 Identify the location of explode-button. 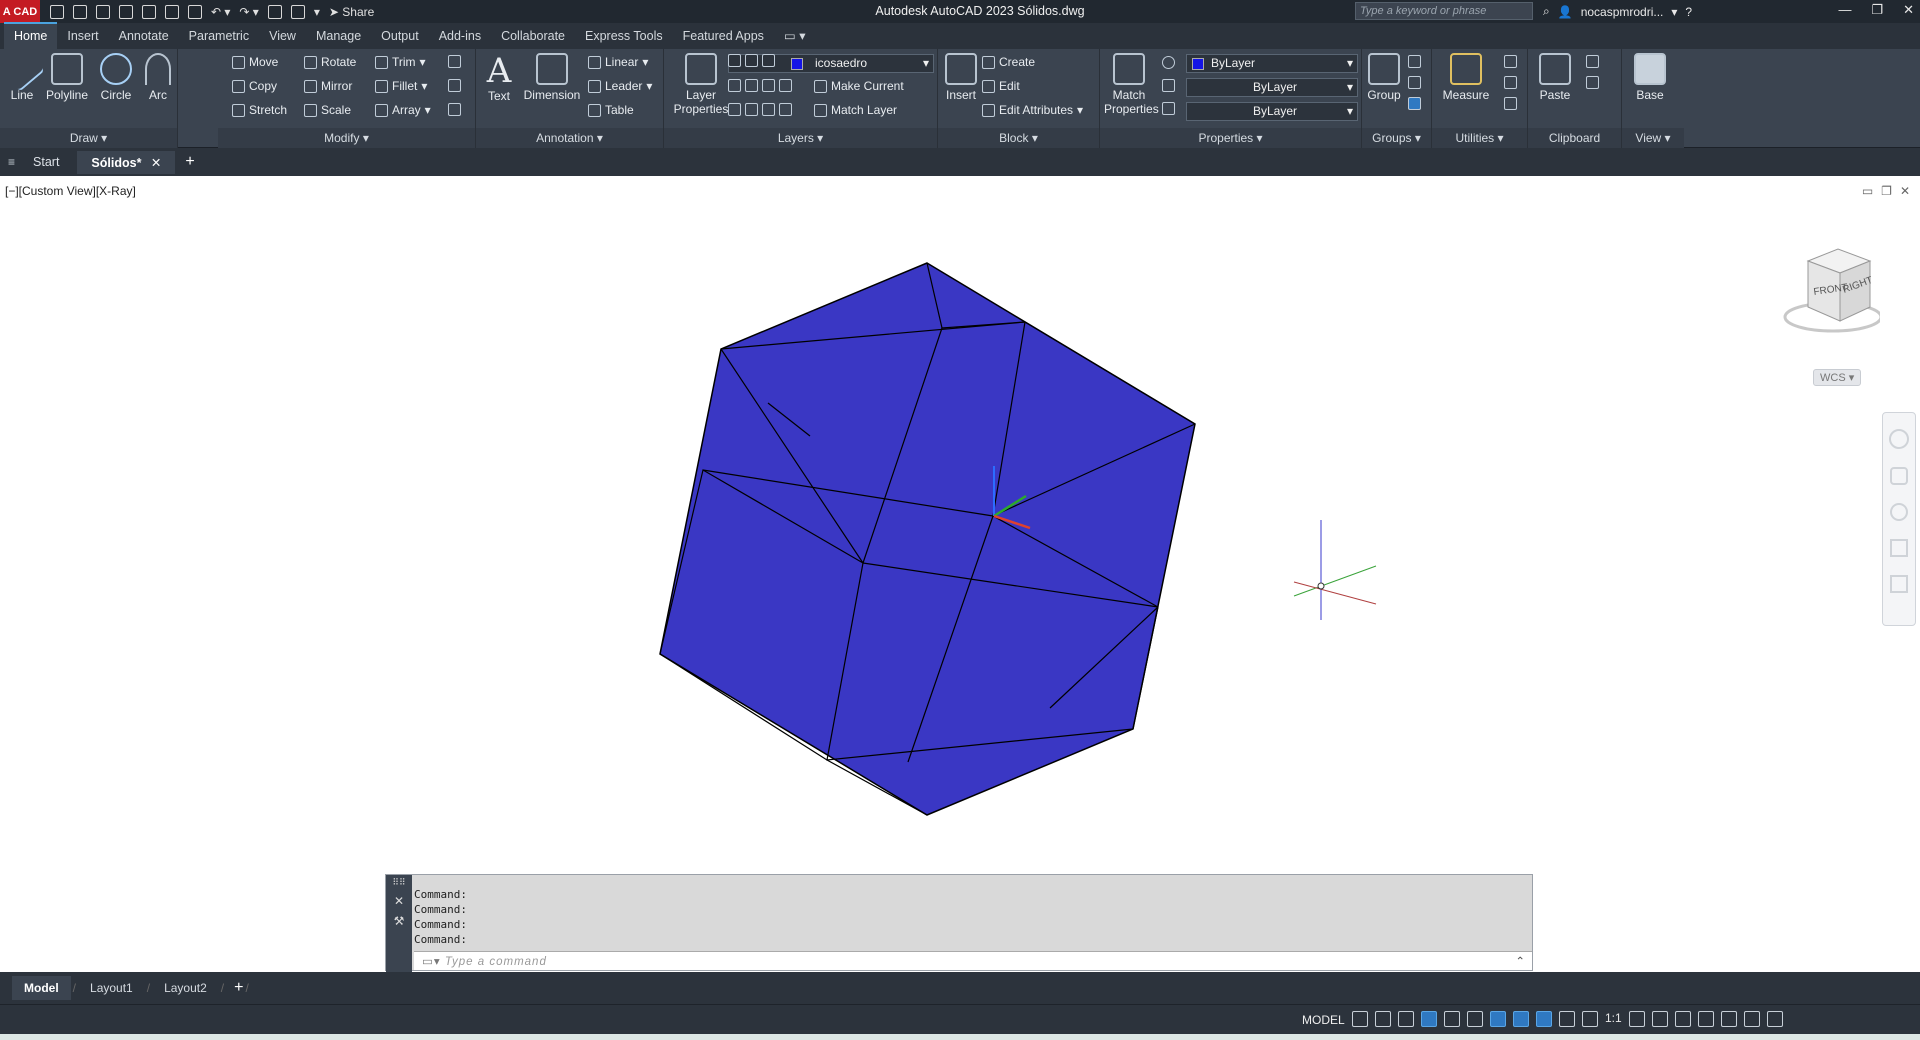
(454, 85).